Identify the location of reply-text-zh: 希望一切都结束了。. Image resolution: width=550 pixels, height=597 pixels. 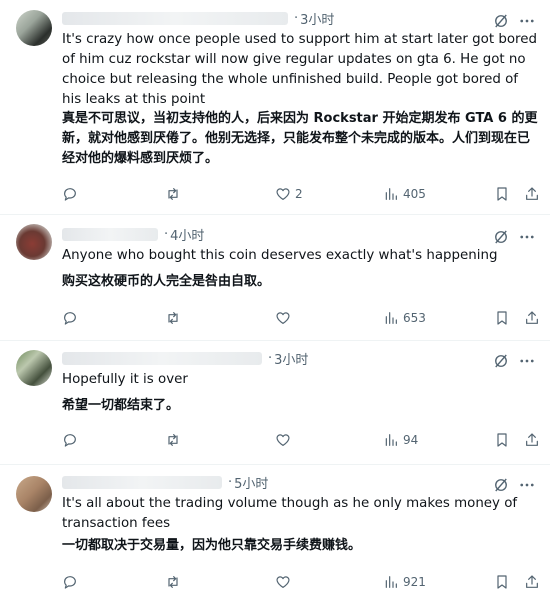
(121, 405).